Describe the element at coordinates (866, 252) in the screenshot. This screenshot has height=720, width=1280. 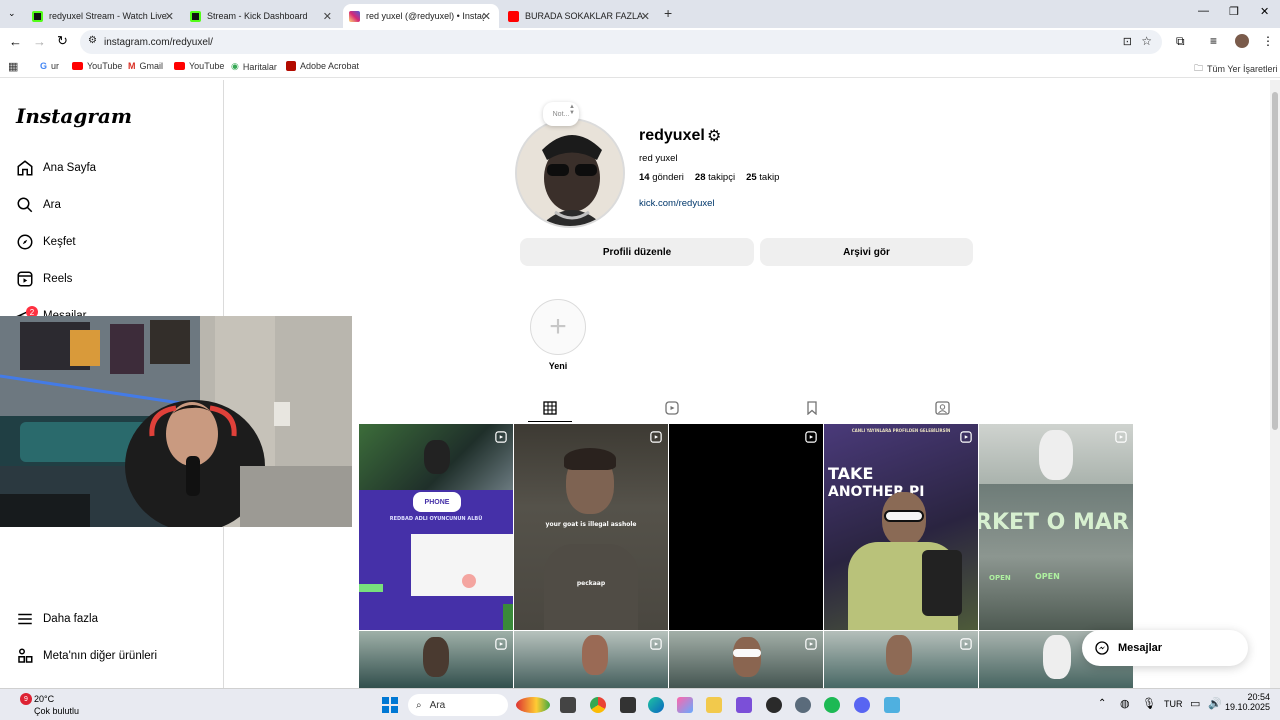
I see `view-archive-button: Arşivi gör` at that location.